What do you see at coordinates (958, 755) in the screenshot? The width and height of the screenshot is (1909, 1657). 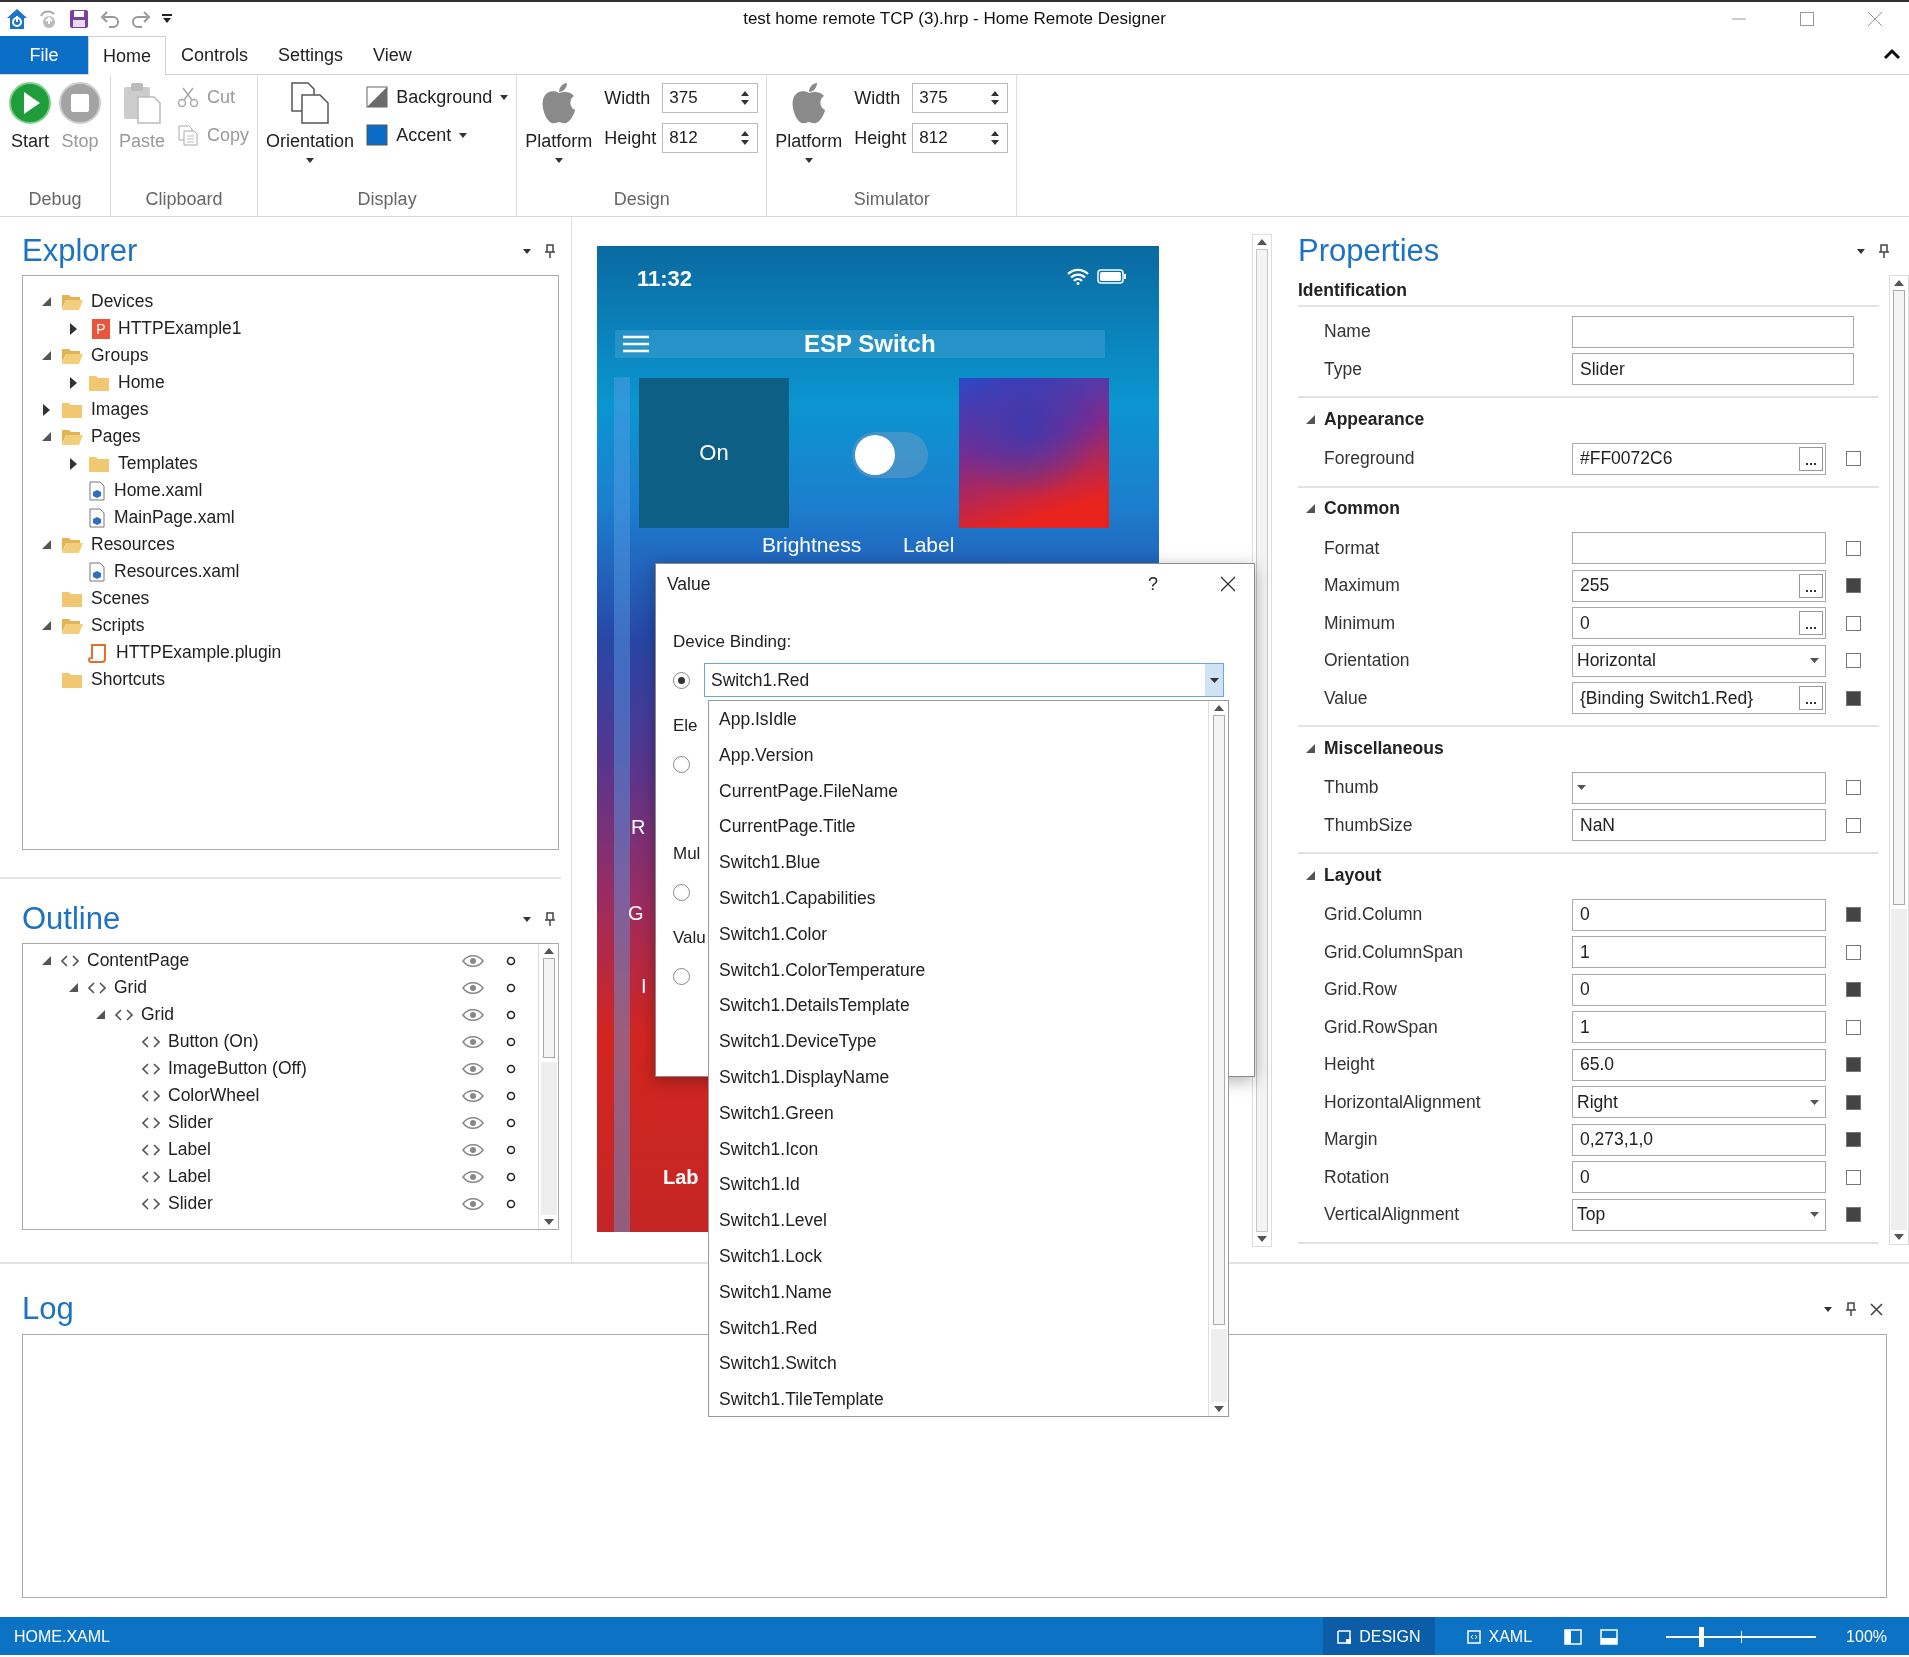 I see `list-option: App.Version` at bounding box center [958, 755].